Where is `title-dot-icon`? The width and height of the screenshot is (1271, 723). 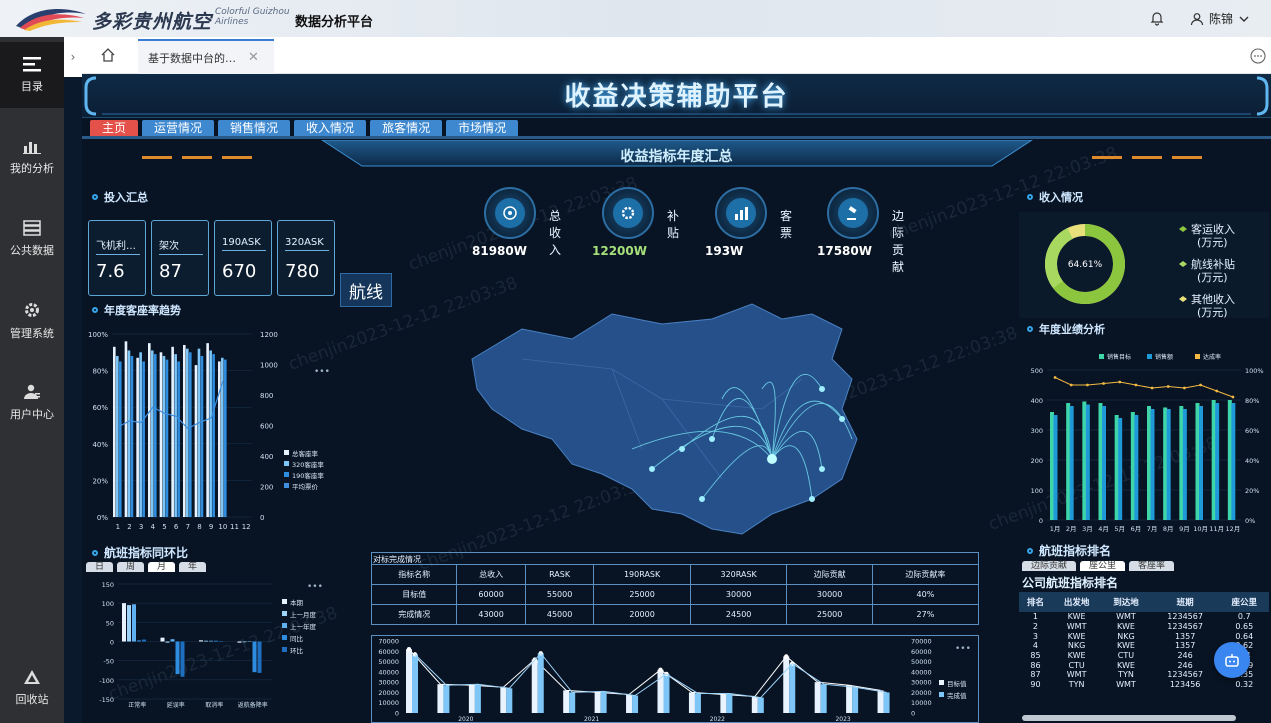 title-dot-icon is located at coordinates (1030, 197).